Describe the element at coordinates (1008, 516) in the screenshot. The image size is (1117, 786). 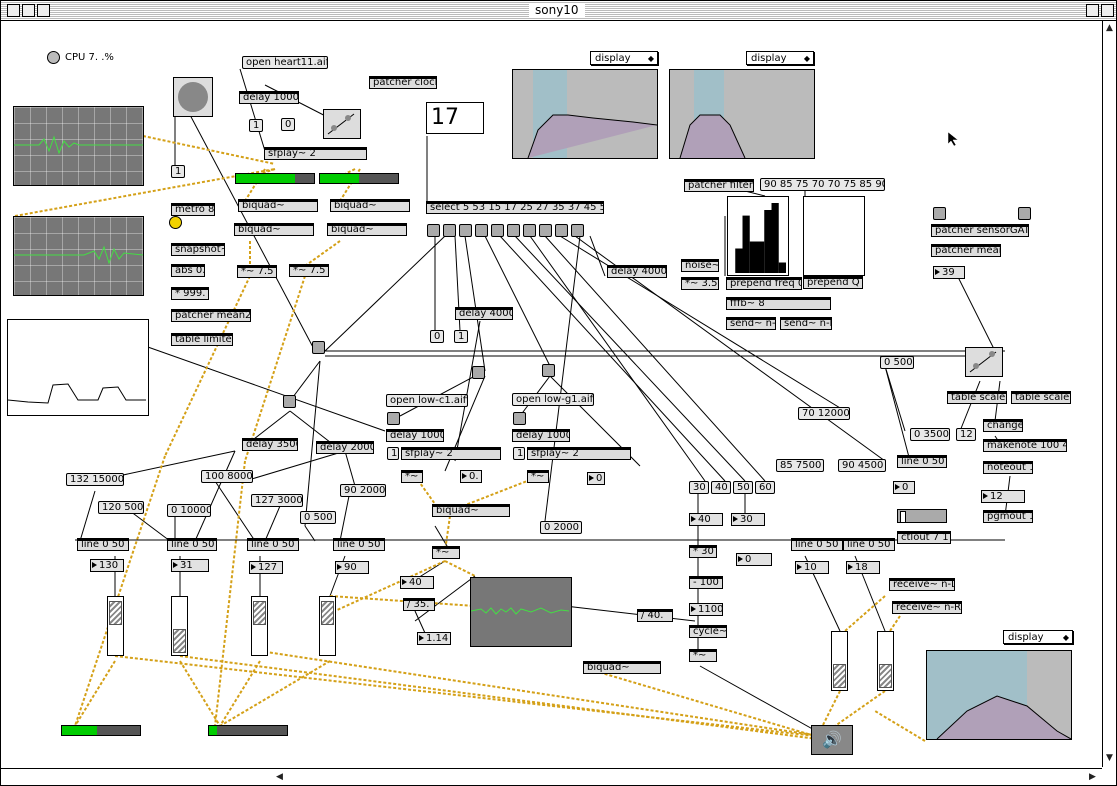
I see `object-box-o44: pgmout 1` at that location.